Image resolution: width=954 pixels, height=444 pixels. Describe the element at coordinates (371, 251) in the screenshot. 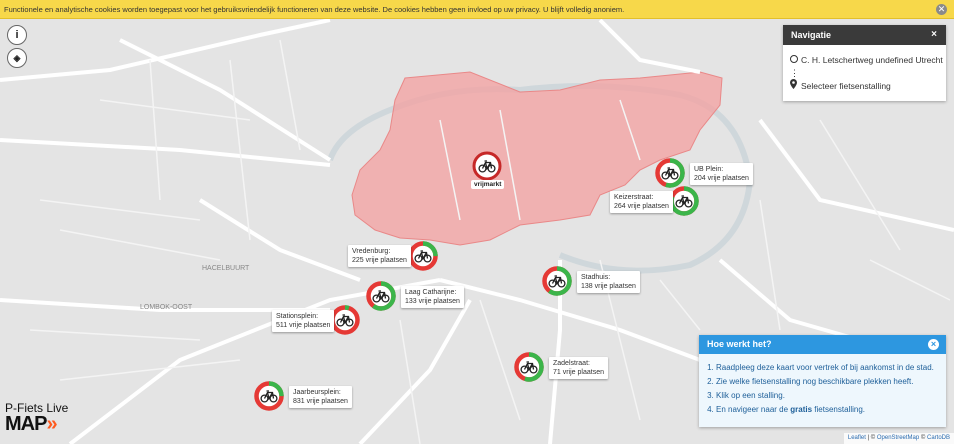

I see `stall-name: Vredenburg:` at that location.